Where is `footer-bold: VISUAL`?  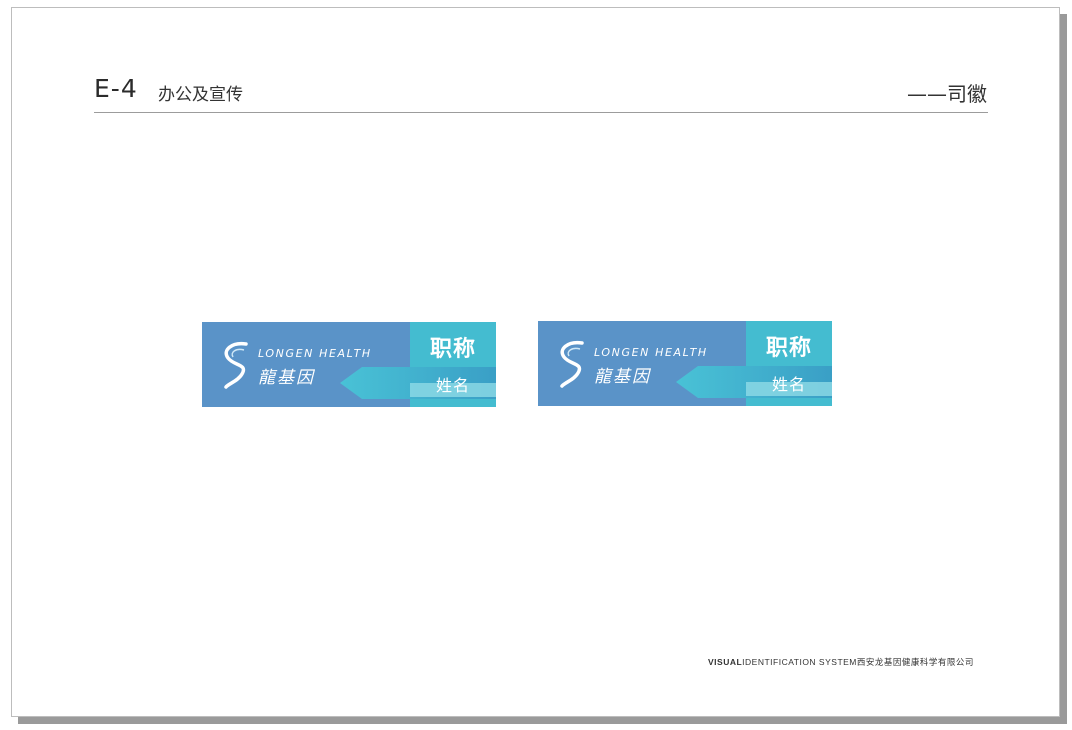
footer-bold: VISUAL is located at coordinates (725, 662).